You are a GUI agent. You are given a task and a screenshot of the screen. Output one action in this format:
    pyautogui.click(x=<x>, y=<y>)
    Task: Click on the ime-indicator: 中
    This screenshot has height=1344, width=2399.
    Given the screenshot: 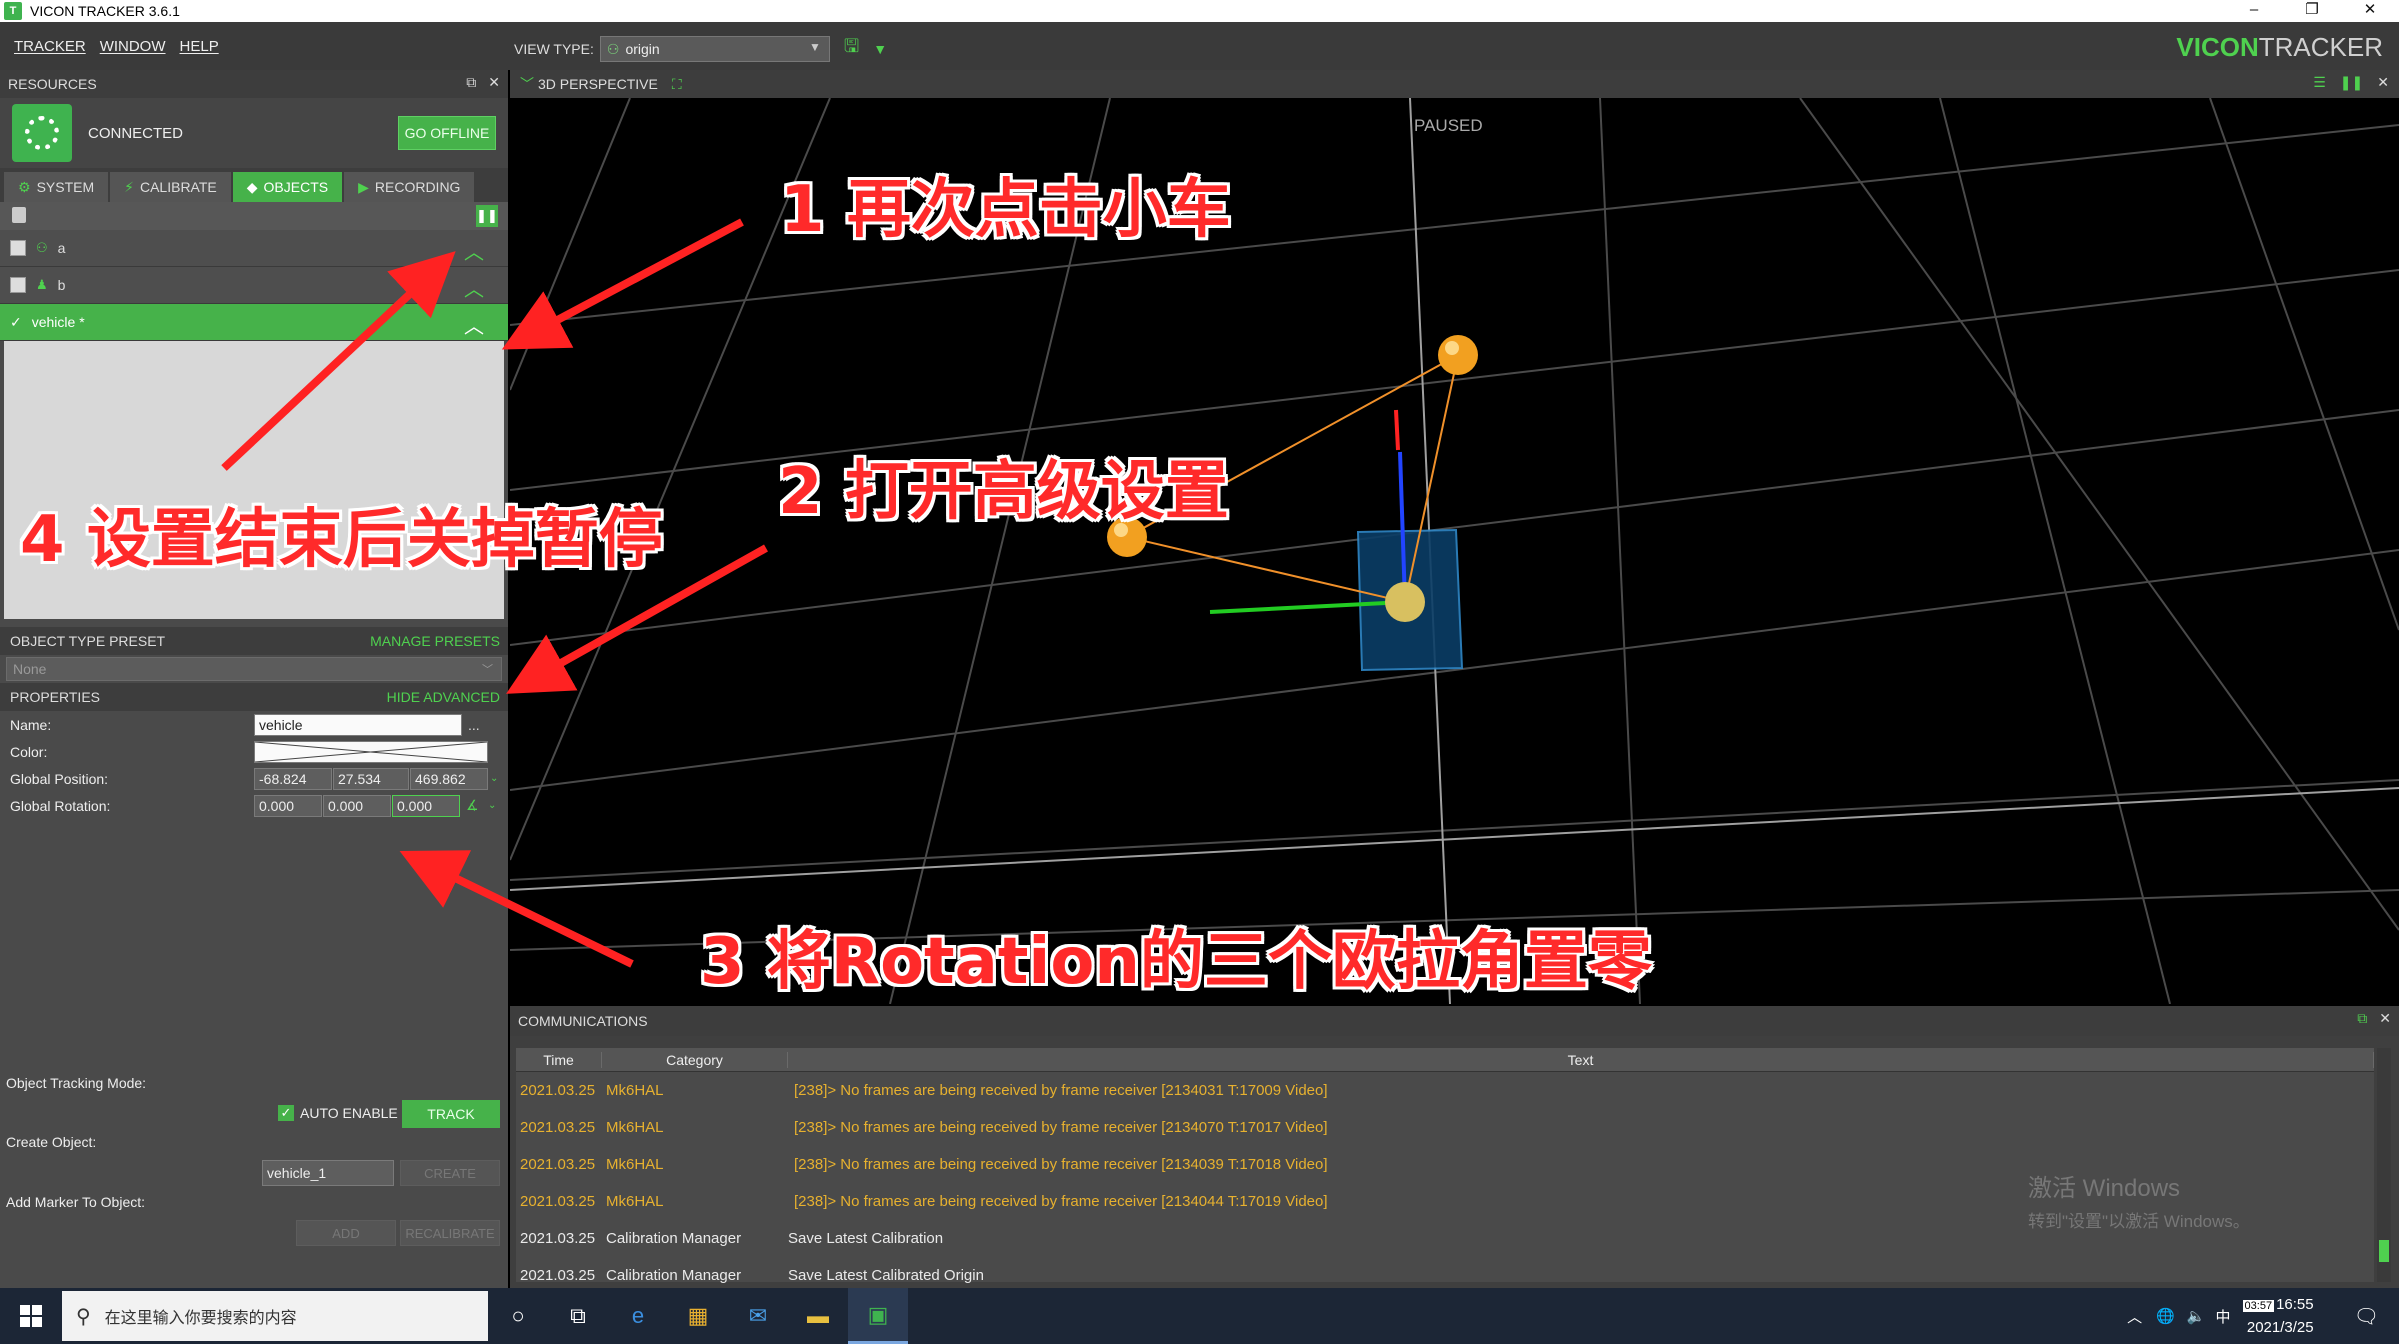 What is the action you would take?
    pyautogui.click(x=2223, y=1316)
    